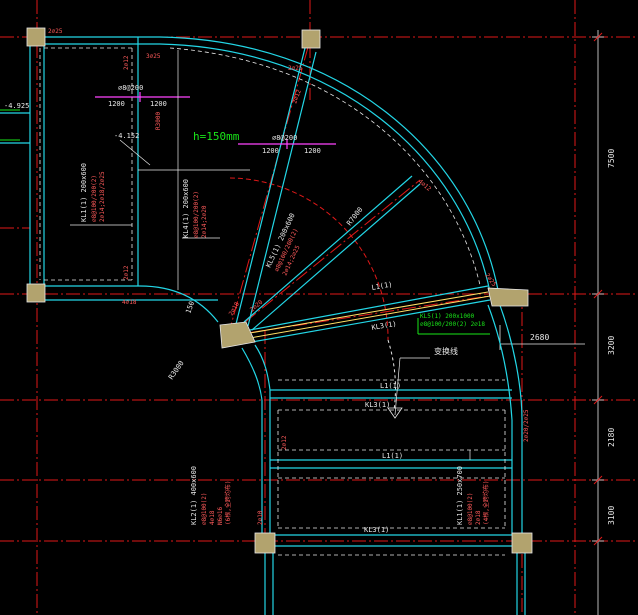 This screenshot has height=615, width=638. What do you see at coordinates (452, 324) in the screenshot?
I see `green-note-2: ⌀8@100/200(2) 2⌀18` at bounding box center [452, 324].